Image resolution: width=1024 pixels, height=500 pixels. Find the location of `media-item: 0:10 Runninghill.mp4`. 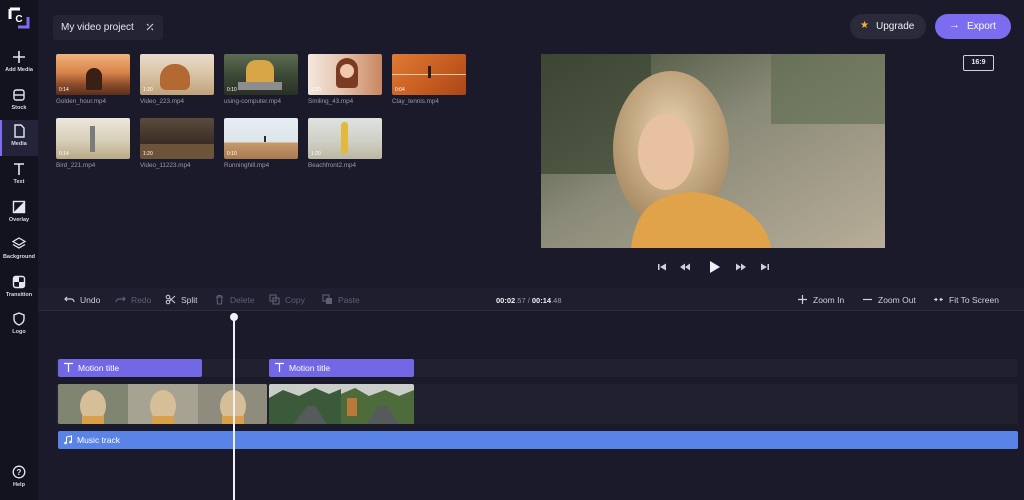

media-item: 0:10 Runninghill.mp4 is located at coordinates (261, 144).